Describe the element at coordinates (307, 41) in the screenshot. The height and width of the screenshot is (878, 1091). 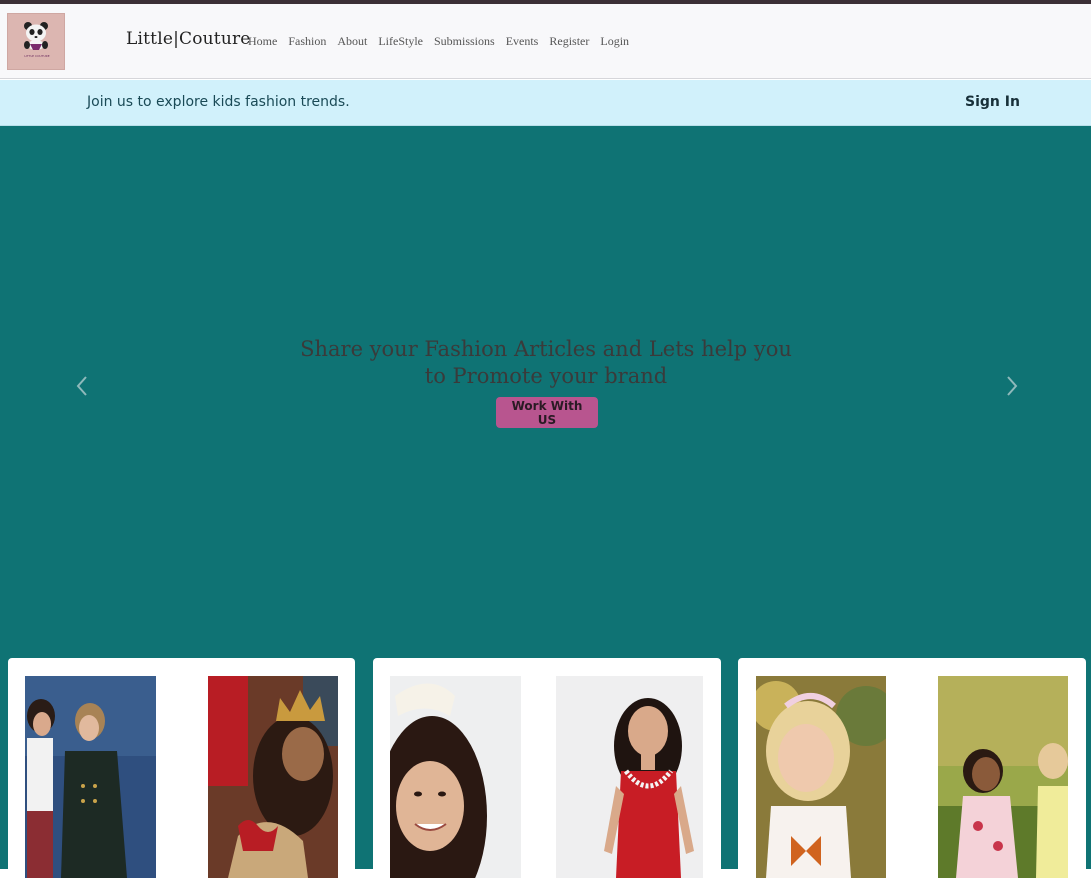
I see `nav-item-fashion: Fashion` at that location.